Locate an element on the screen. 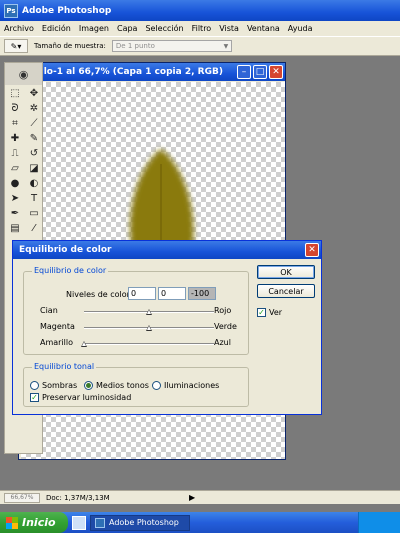 The height and width of the screenshot is (533, 400). crop-icon: ⌗ is located at coordinates (15, 124).